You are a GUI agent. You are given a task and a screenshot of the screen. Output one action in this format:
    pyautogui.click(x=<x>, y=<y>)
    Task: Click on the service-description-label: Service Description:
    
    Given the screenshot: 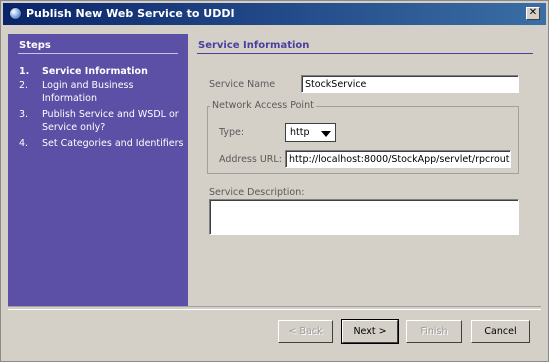 What is the action you would take?
    pyautogui.click(x=257, y=192)
    